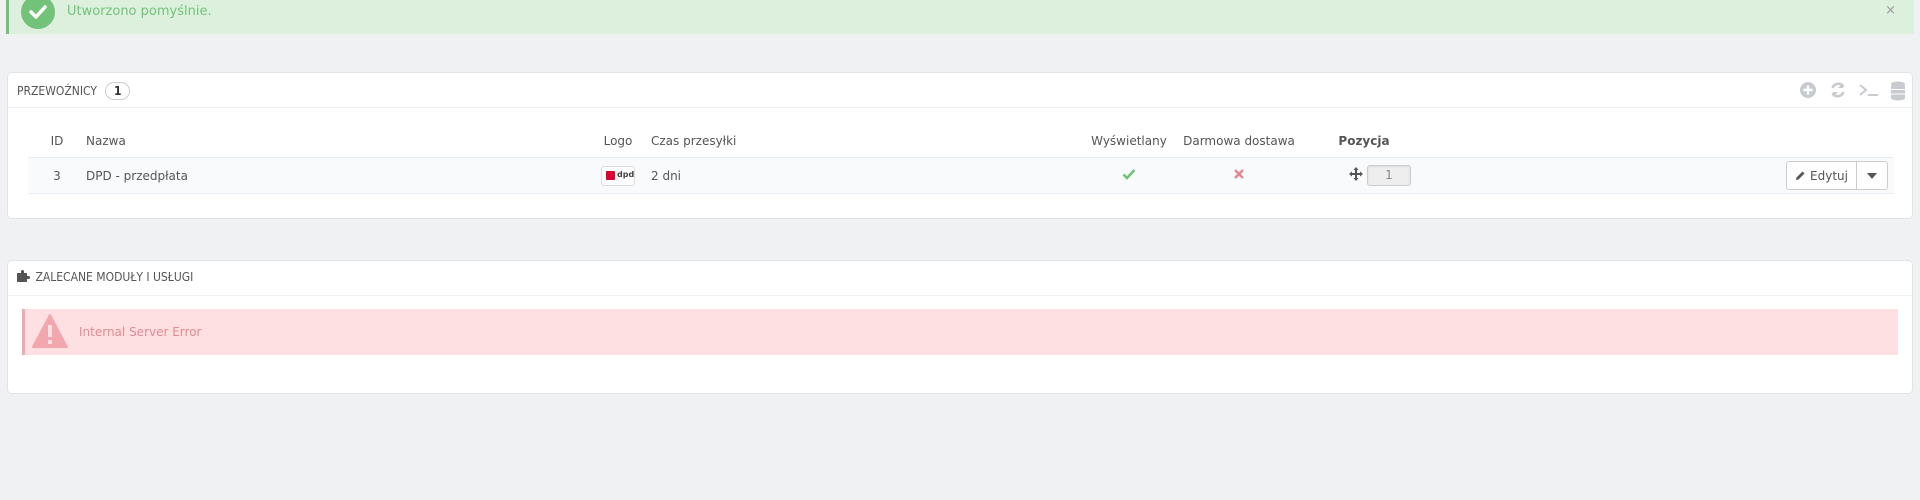 The width and height of the screenshot is (1920, 500). I want to click on carrier-id: 3, so click(57, 175).